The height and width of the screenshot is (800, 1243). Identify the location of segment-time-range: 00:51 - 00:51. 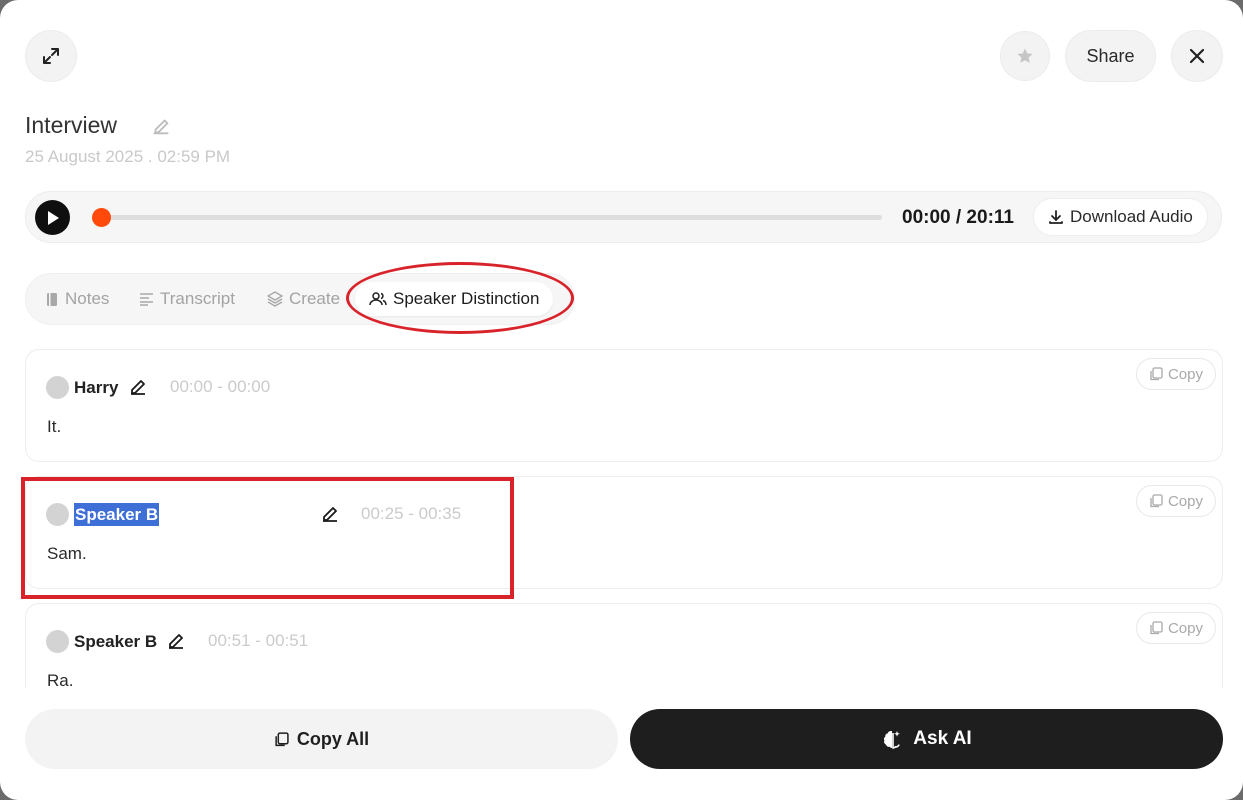
(258, 640).